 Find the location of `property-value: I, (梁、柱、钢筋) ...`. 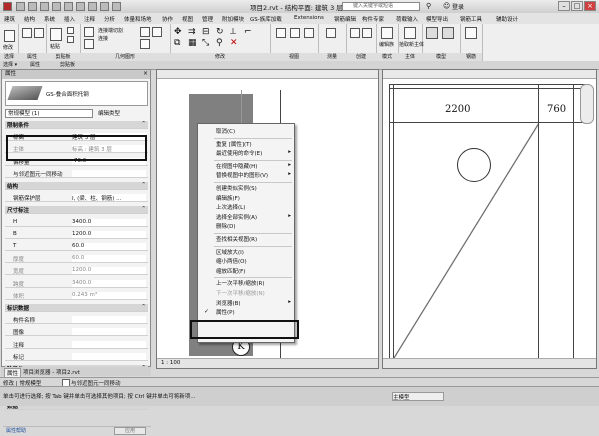

property-value: I, (梁、柱、钢筋) ... is located at coordinates (109, 198).